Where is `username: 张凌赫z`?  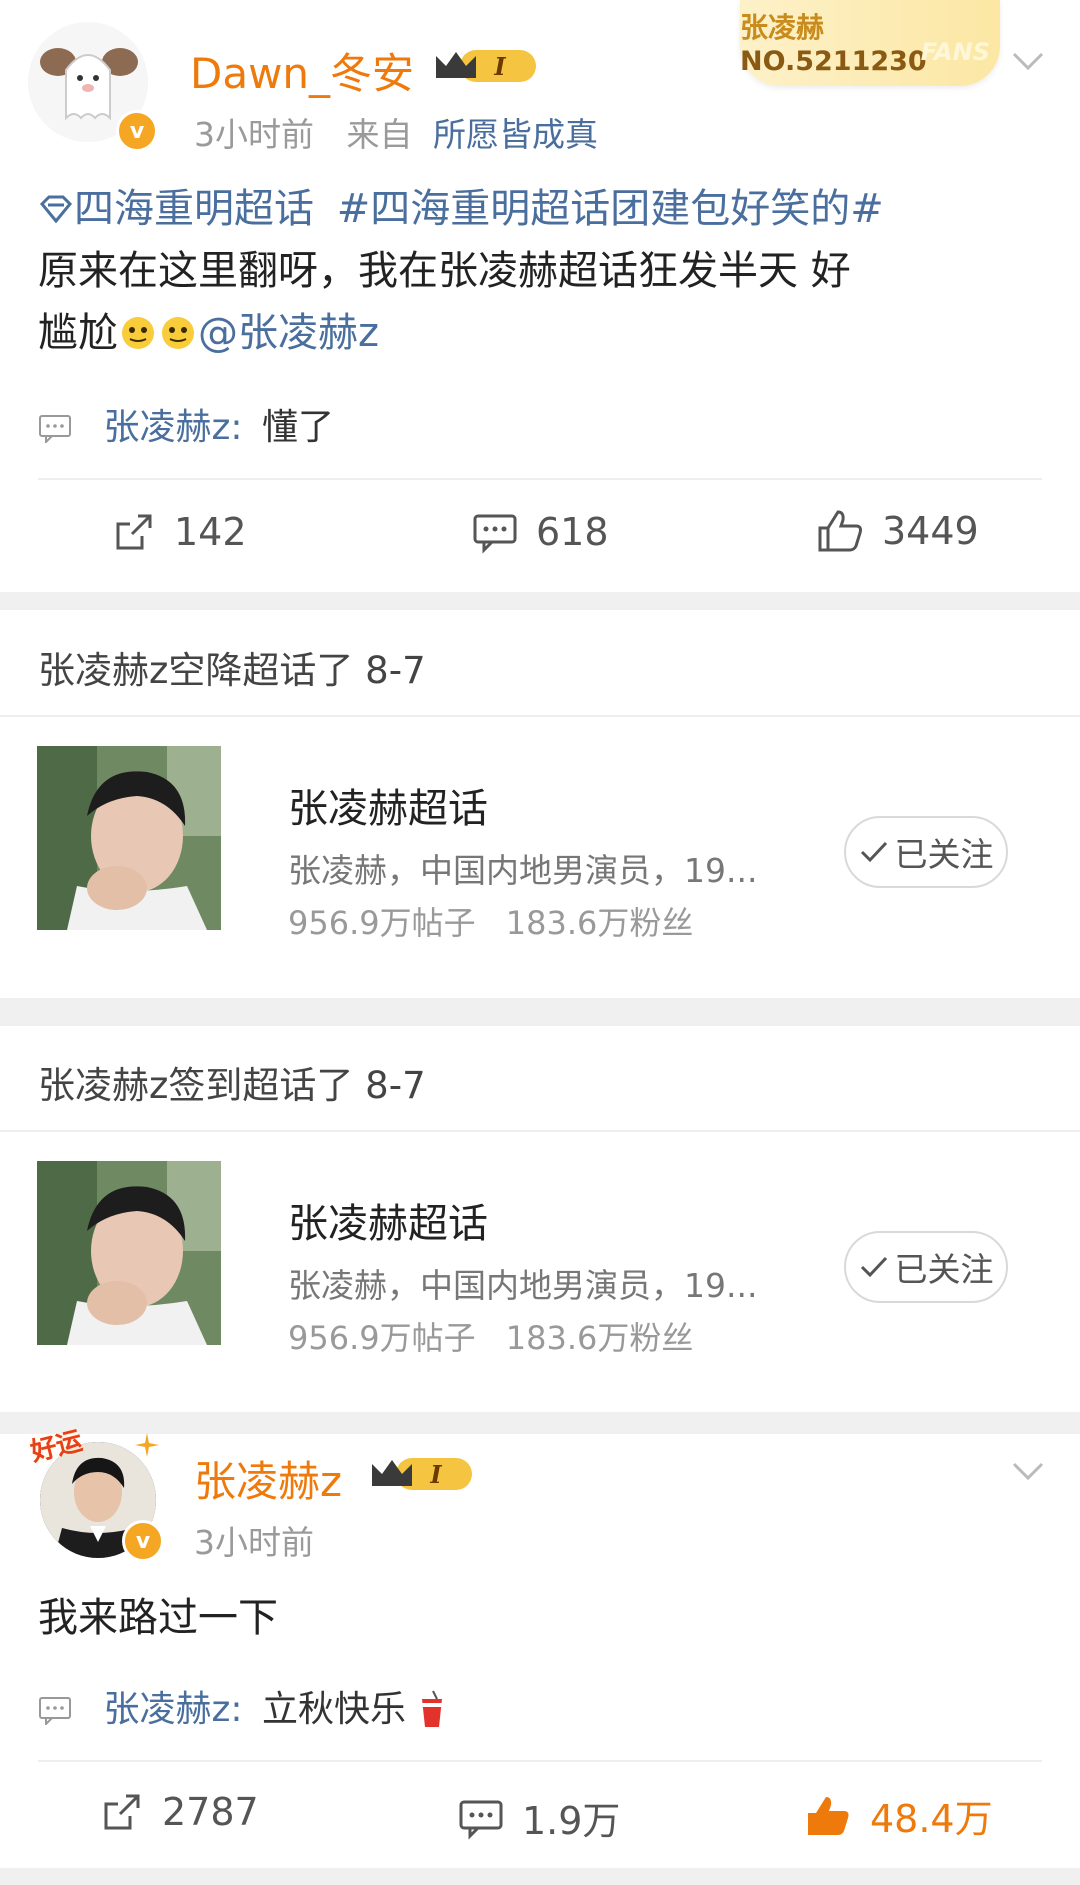 username: 张凌赫z is located at coordinates (268, 1478).